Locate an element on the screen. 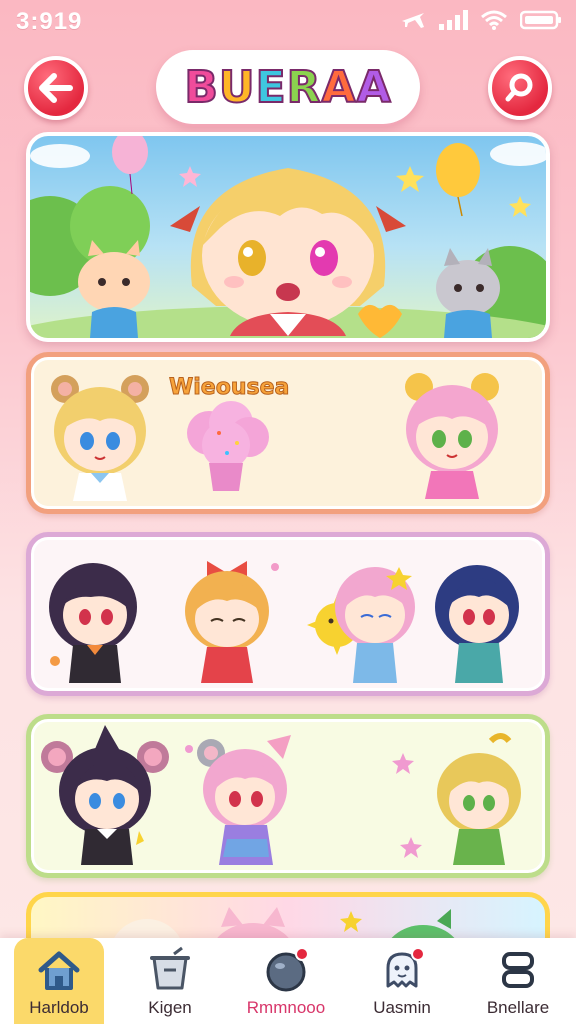 The height and width of the screenshot is (1024, 576). search-icon is located at coordinates (519, 87).